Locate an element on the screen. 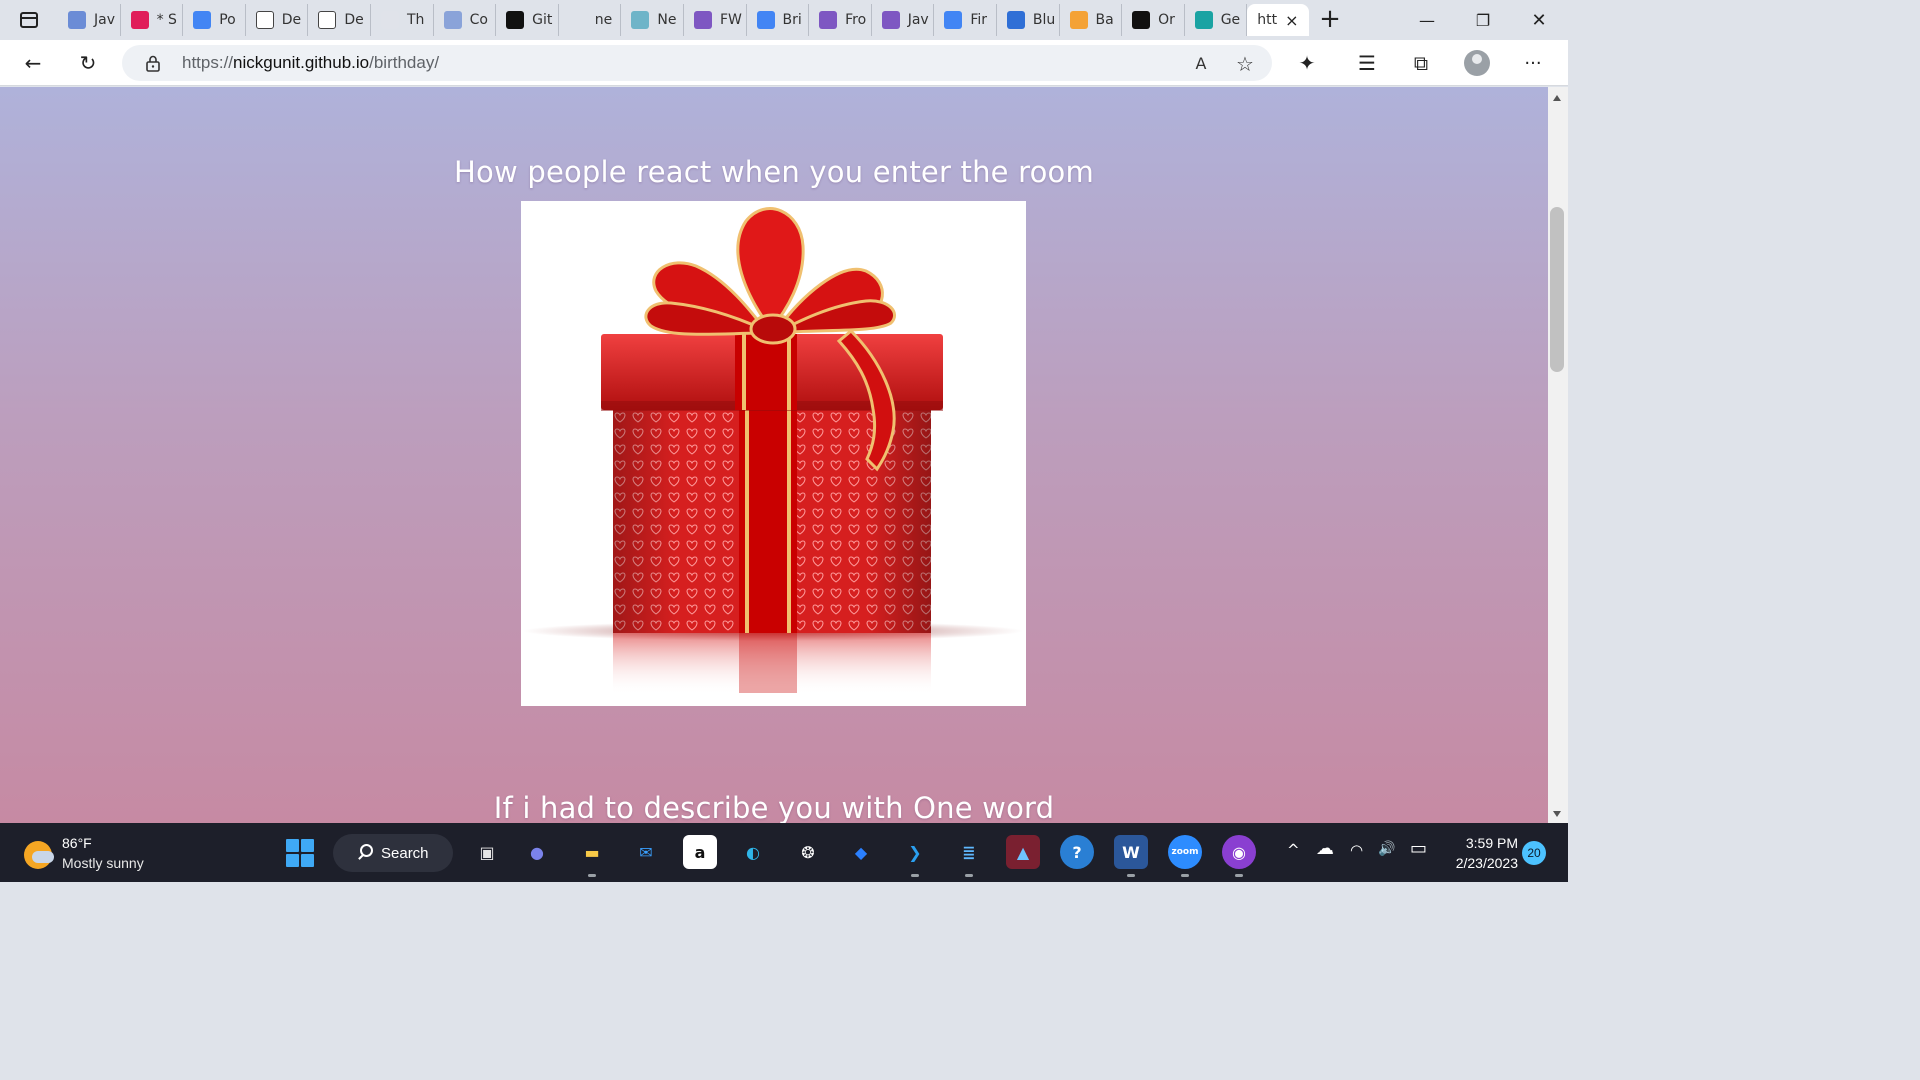 This screenshot has height=1080, width=1920. task-view-icon: ▣ is located at coordinates (487, 852).